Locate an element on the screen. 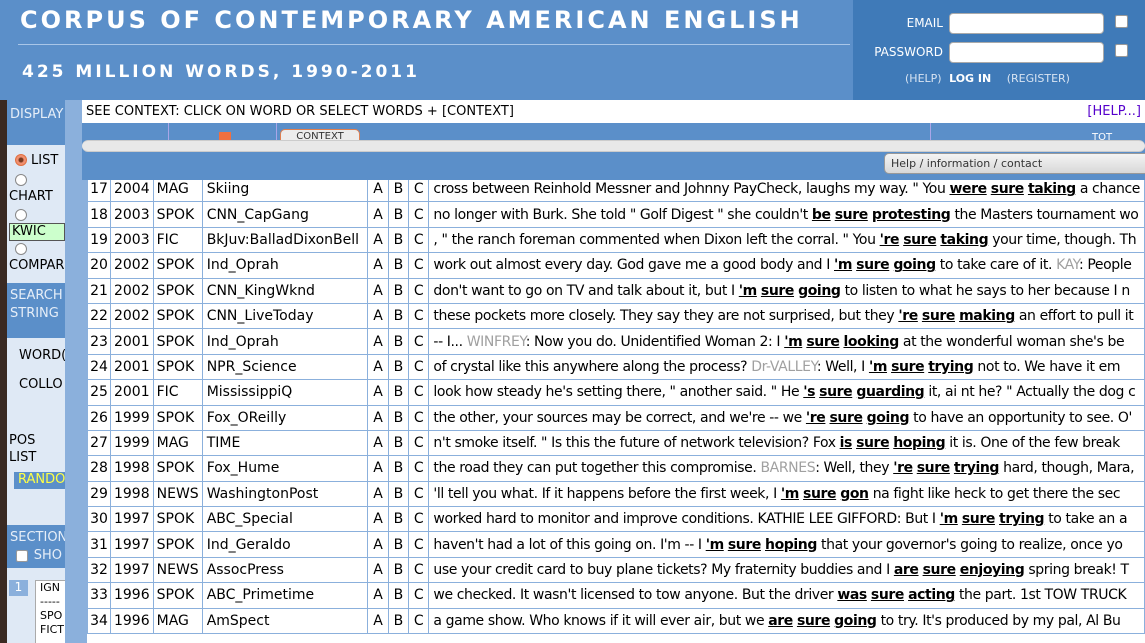  list-option: ----- is located at coordinates (52, 602).